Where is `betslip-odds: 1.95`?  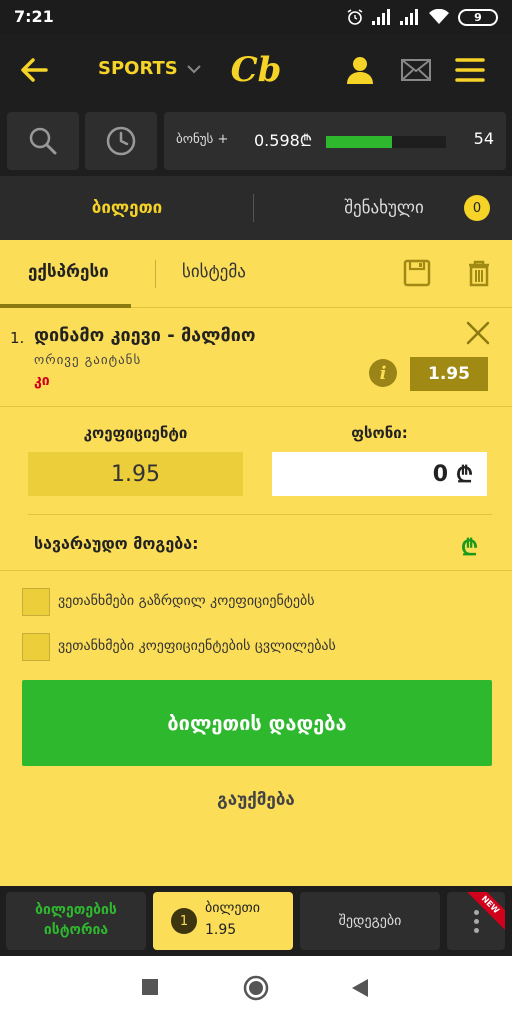
betslip-odds: 1.95 is located at coordinates (221, 930).